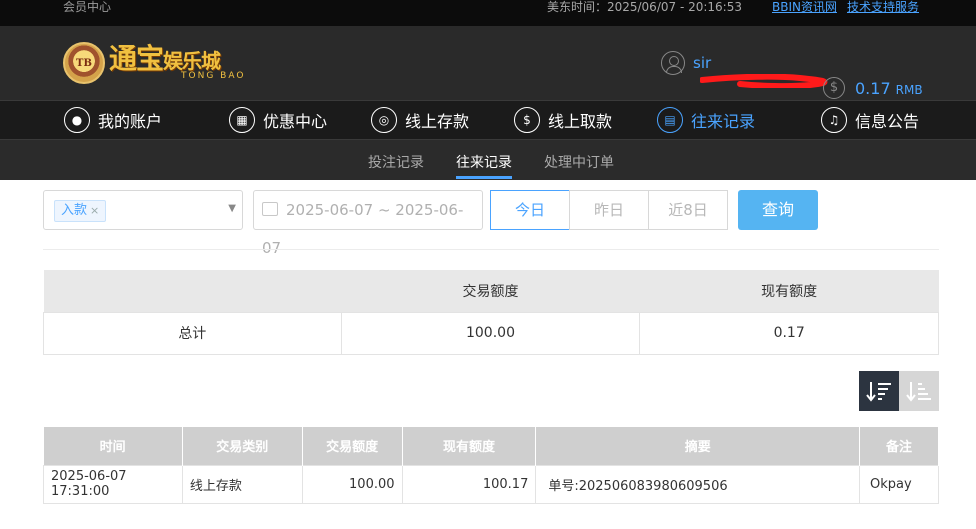 This screenshot has height=529, width=976. I want to click on eastern-time-clock: 美东时间：2025/06/07 - 20:16:53, so click(644, 7).